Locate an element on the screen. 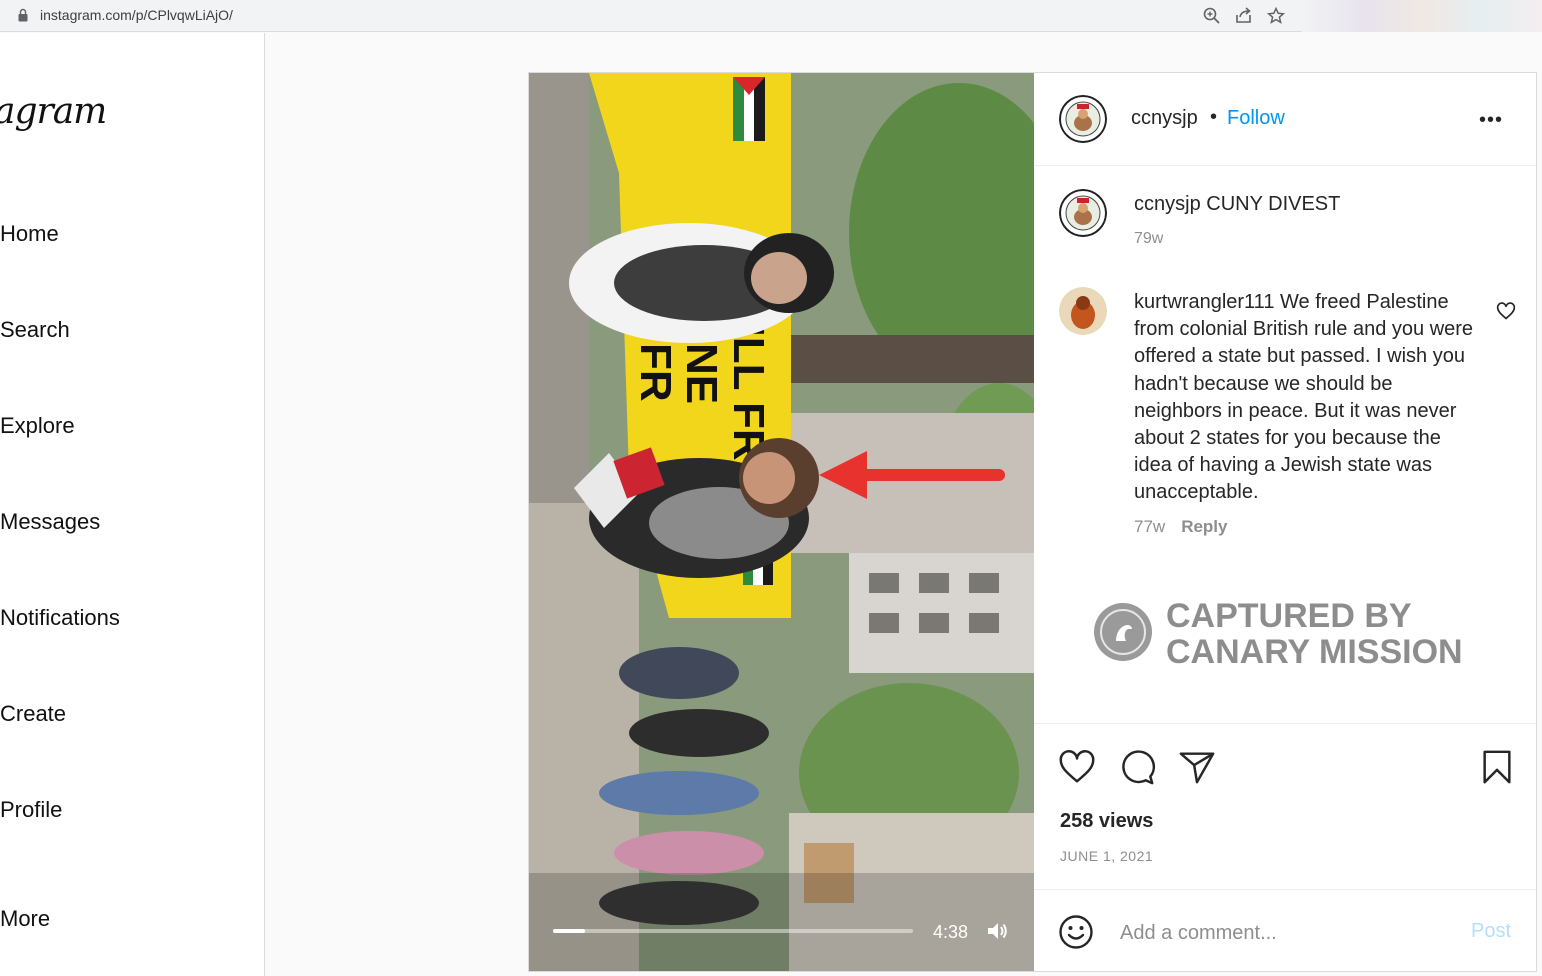 This screenshot has width=1542, height=976. watermark-line-2: CANARY MISSION is located at coordinates (1314, 652).